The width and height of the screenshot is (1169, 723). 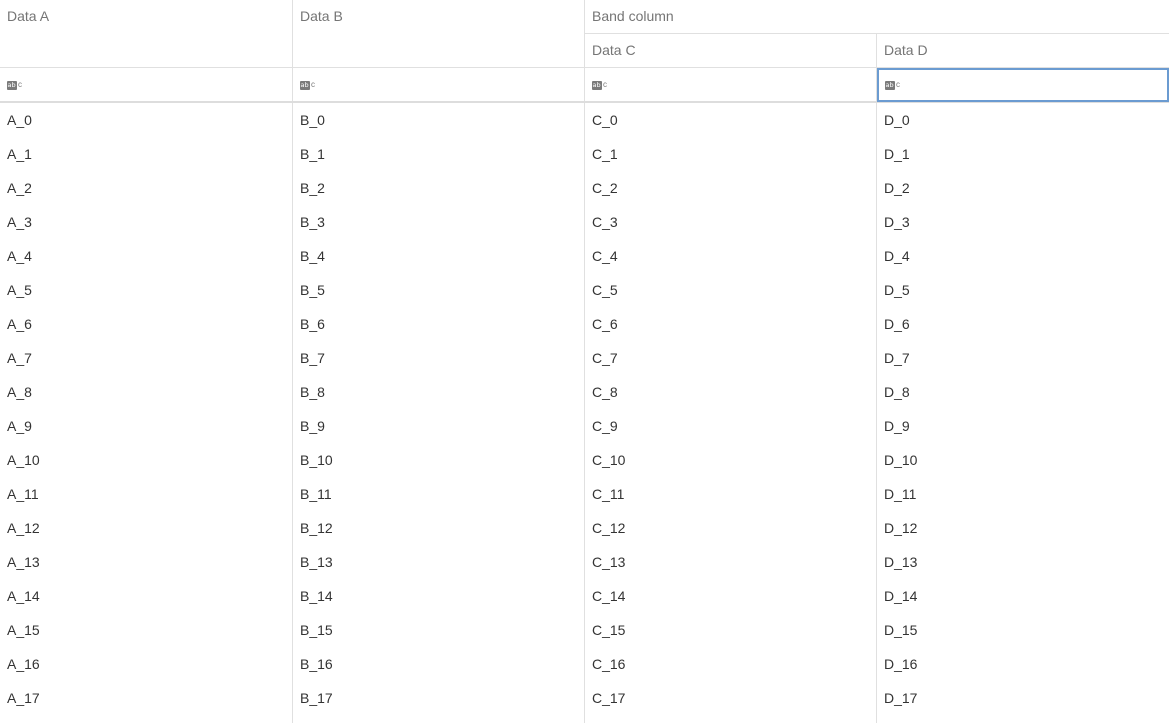 What do you see at coordinates (438, 664) in the screenshot?
I see `table-cell: B_16` at bounding box center [438, 664].